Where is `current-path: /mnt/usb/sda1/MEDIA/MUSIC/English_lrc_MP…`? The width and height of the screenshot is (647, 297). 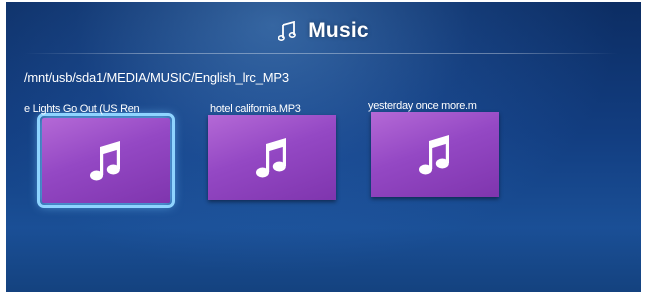 current-path: /mnt/usb/sda1/MEDIA/MUSIC/English_lrc_MP… is located at coordinates (156, 77).